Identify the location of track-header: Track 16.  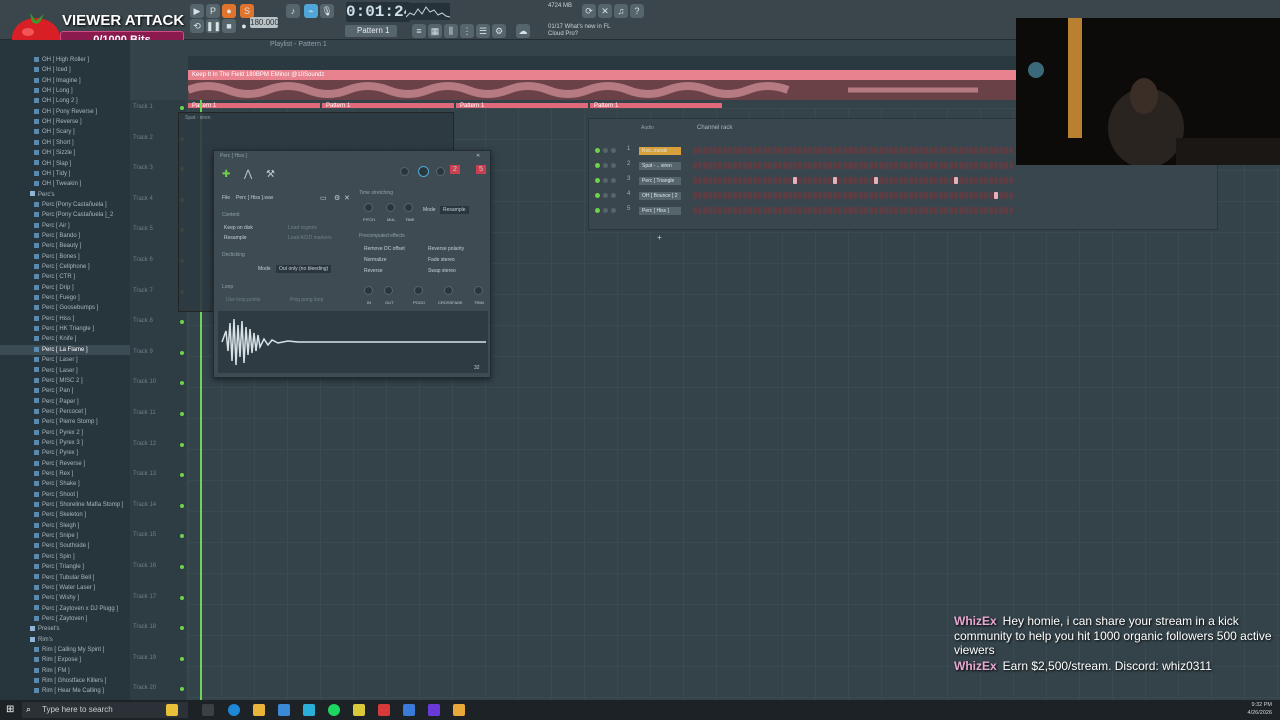
(144, 566).